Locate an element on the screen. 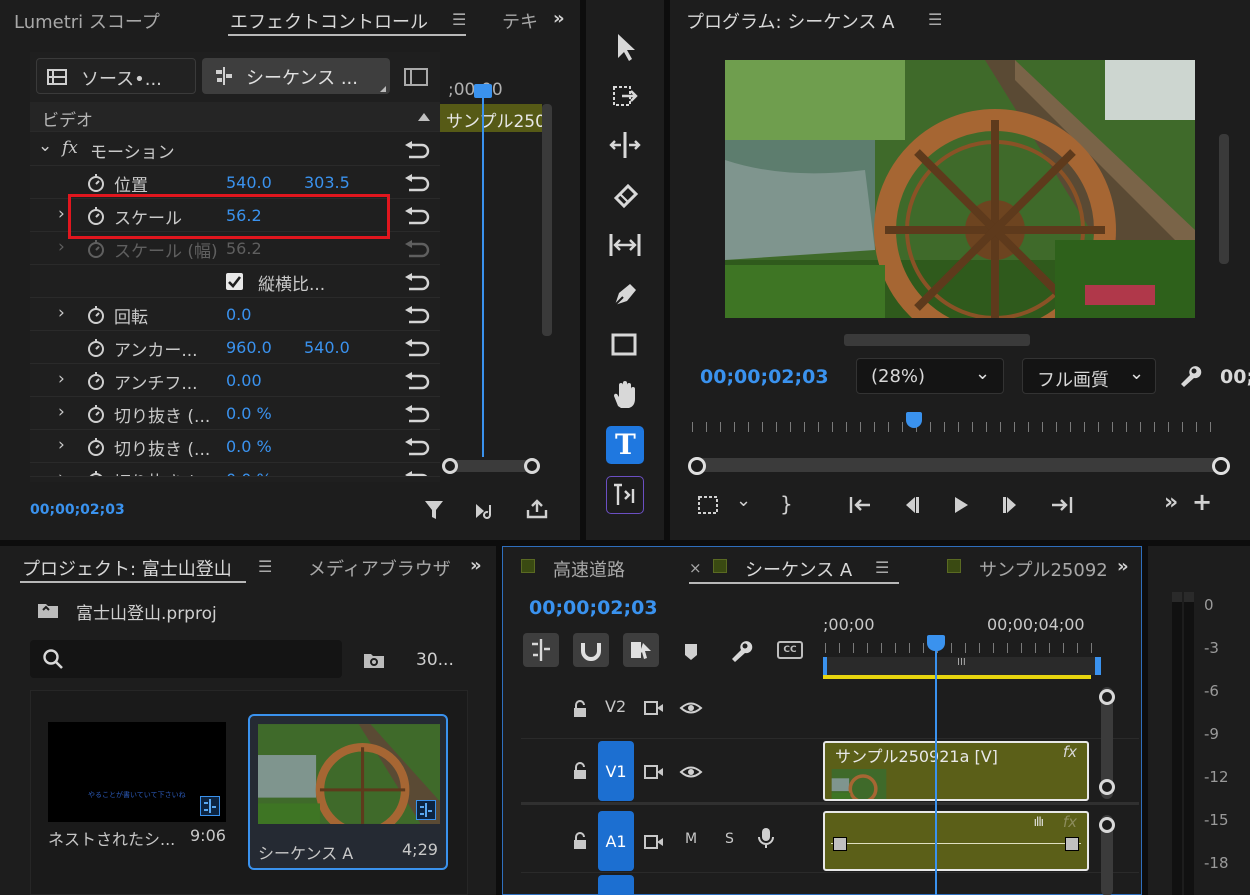 The height and width of the screenshot is (895, 1250). tab-project: プロジェクト: 富士山登山 is located at coordinates (127, 568).